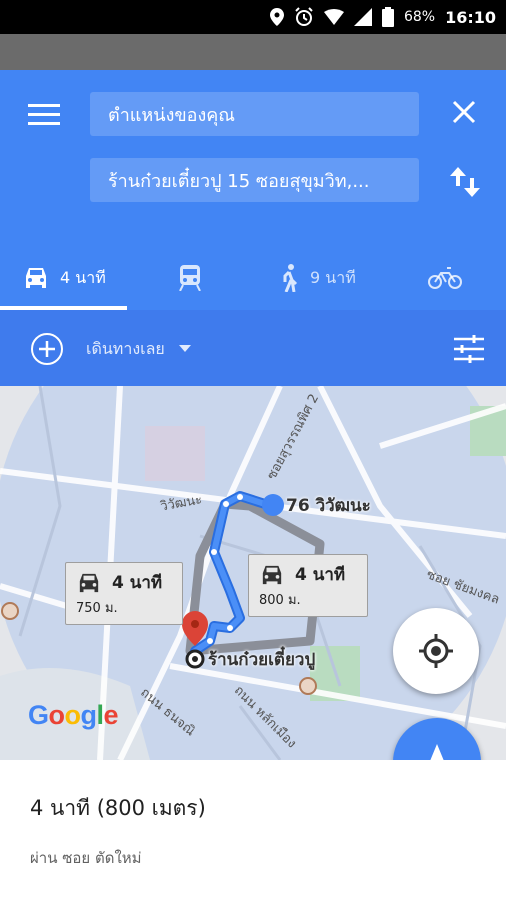  I want to click on tab-drive: 4 นาที, so click(64, 278).